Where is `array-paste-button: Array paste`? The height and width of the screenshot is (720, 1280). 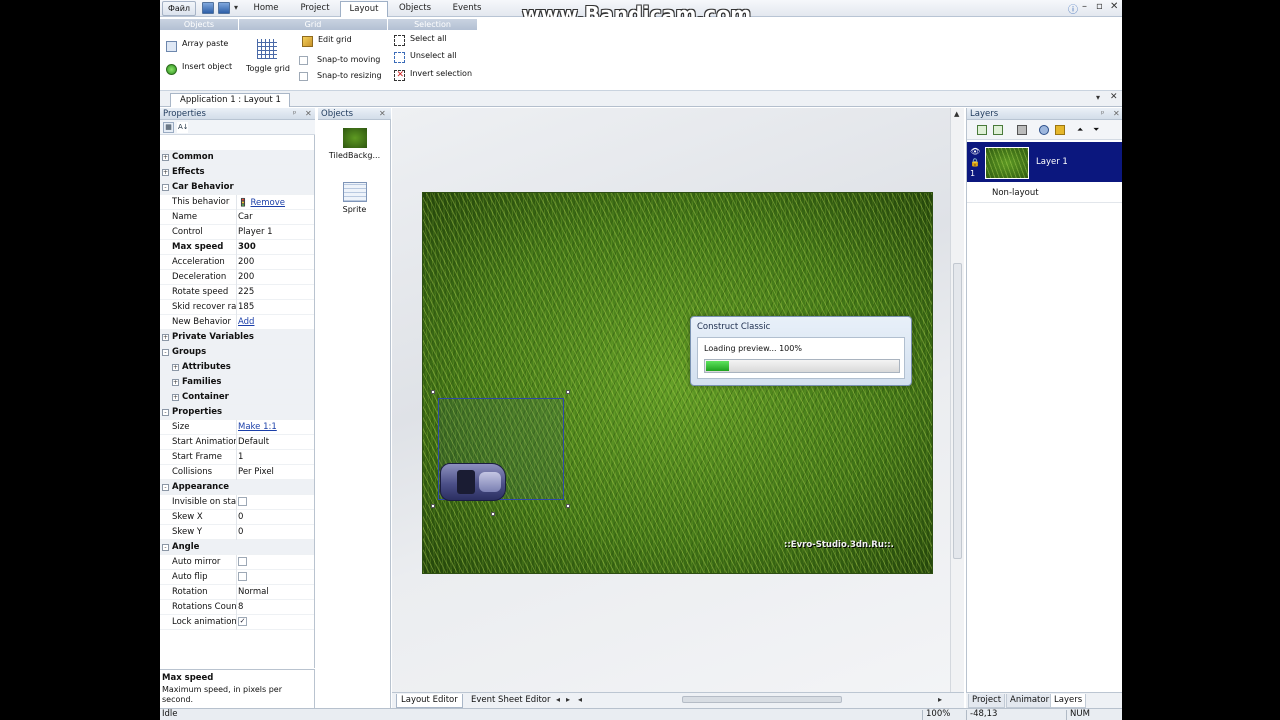
array-paste-button: Array paste is located at coordinates (205, 43).